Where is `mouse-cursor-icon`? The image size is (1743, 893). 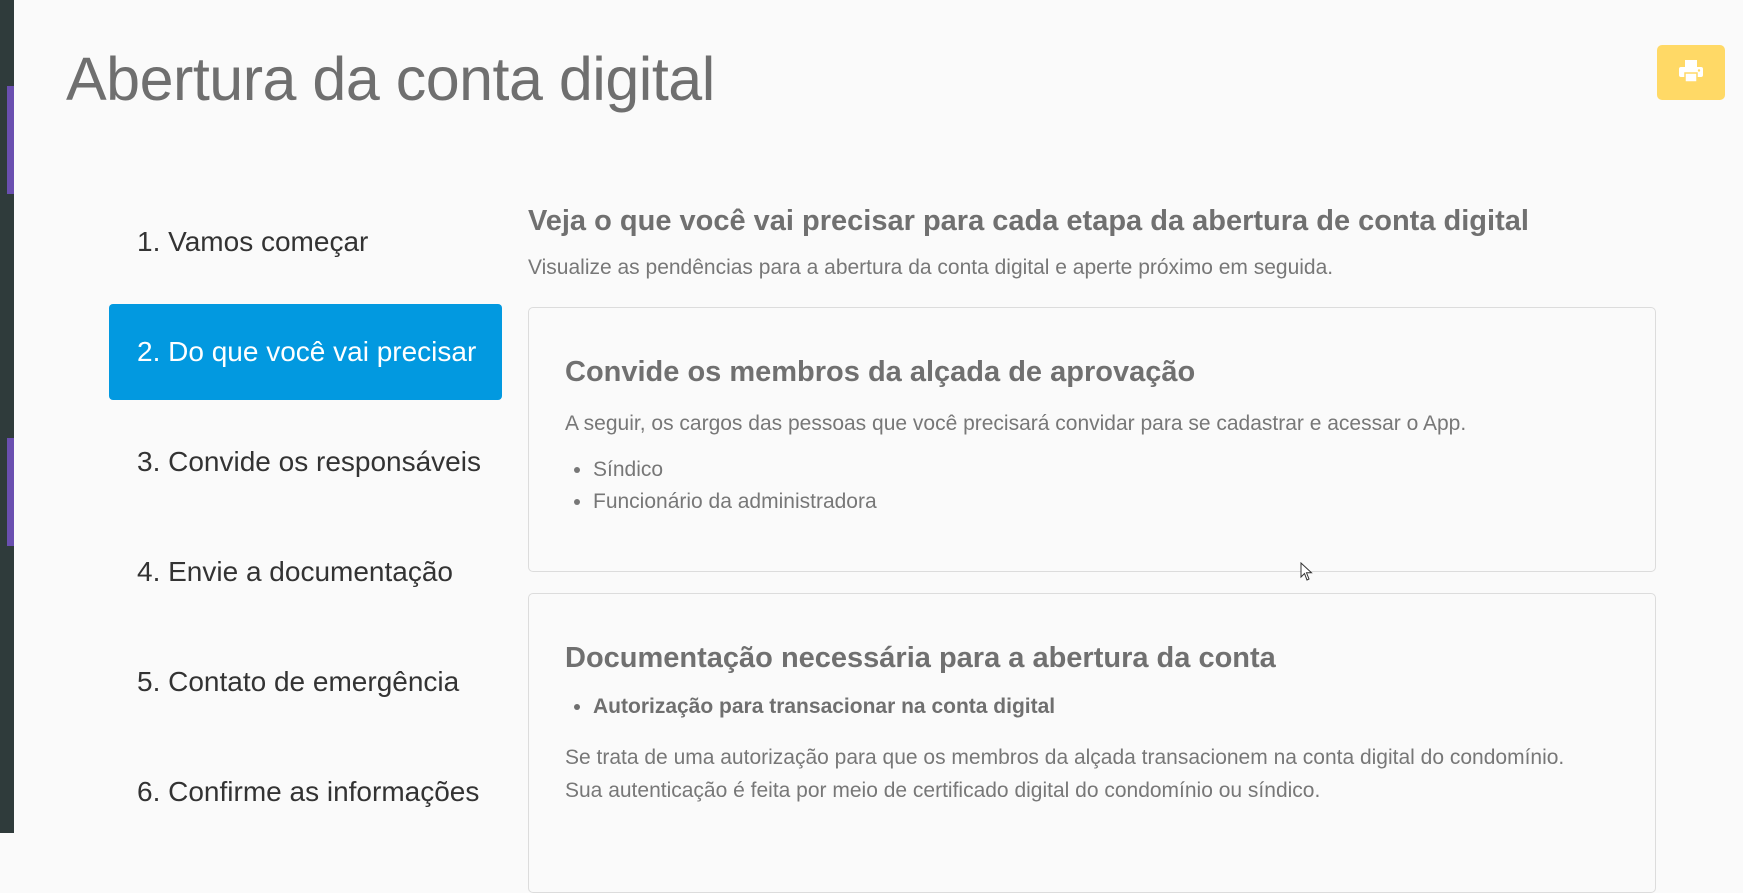 mouse-cursor-icon is located at coordinates (1307, 574).